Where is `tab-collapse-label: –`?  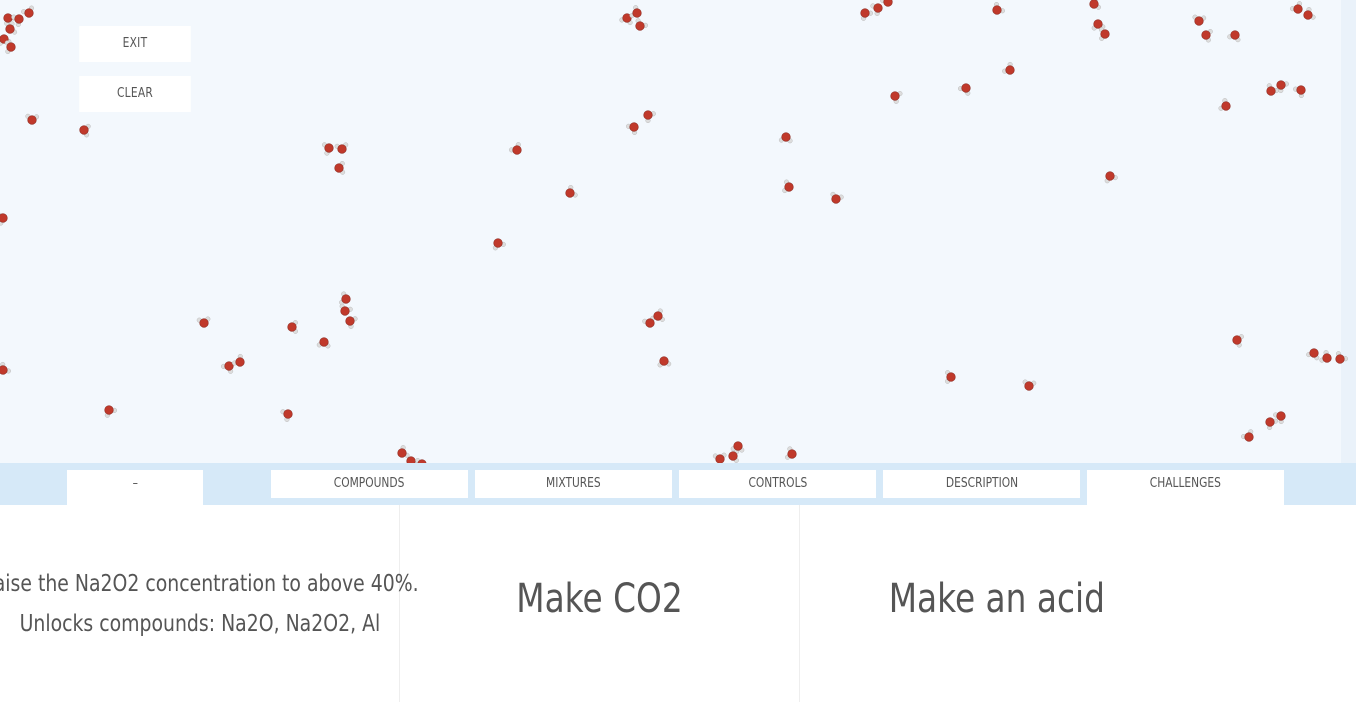 tab-collapse-label: – is located at coordinates (135, 483).